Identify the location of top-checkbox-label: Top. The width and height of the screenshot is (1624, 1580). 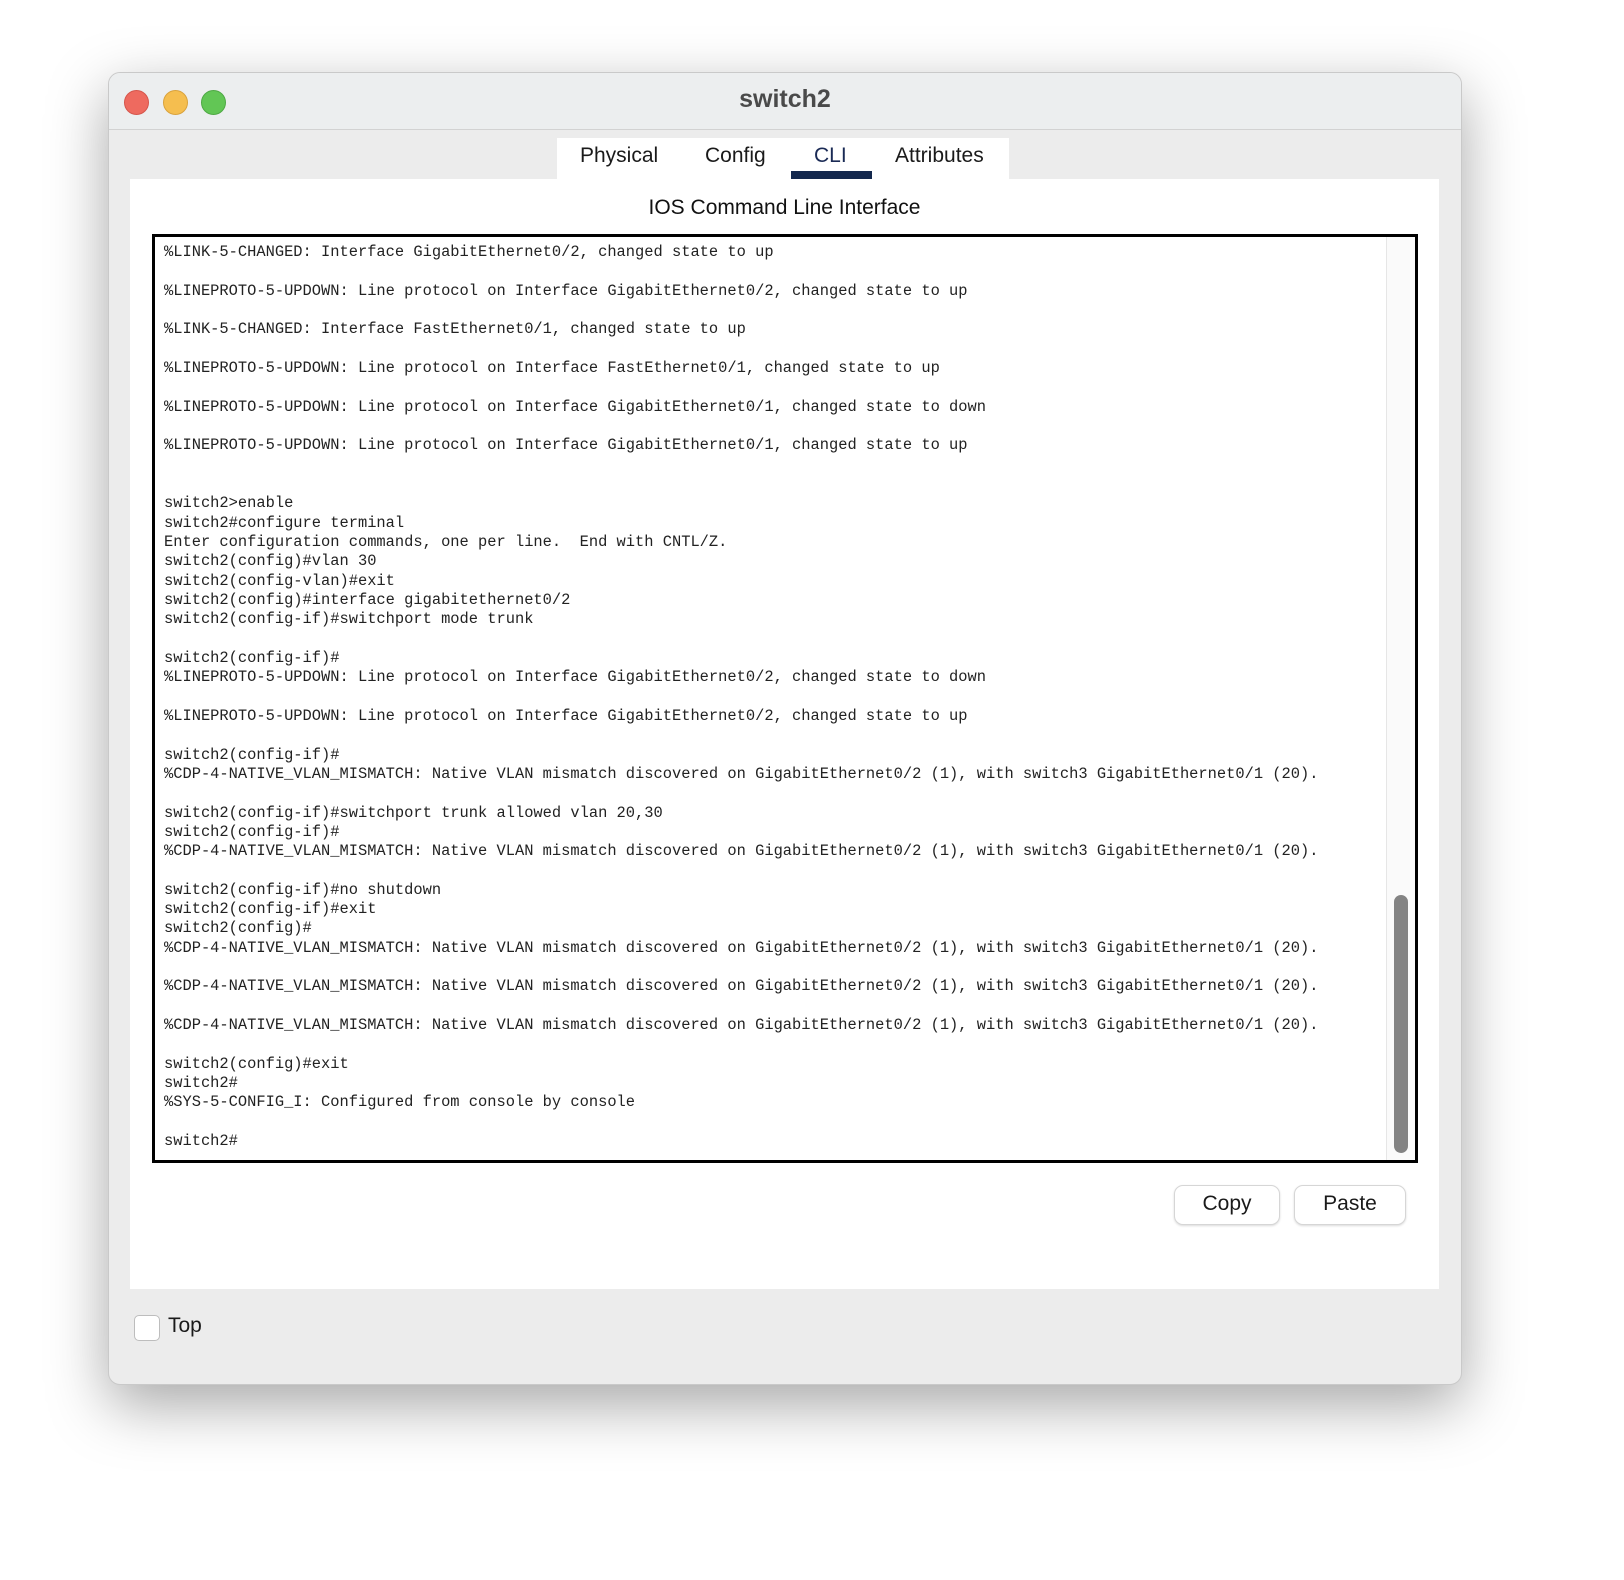
(185, 1325).